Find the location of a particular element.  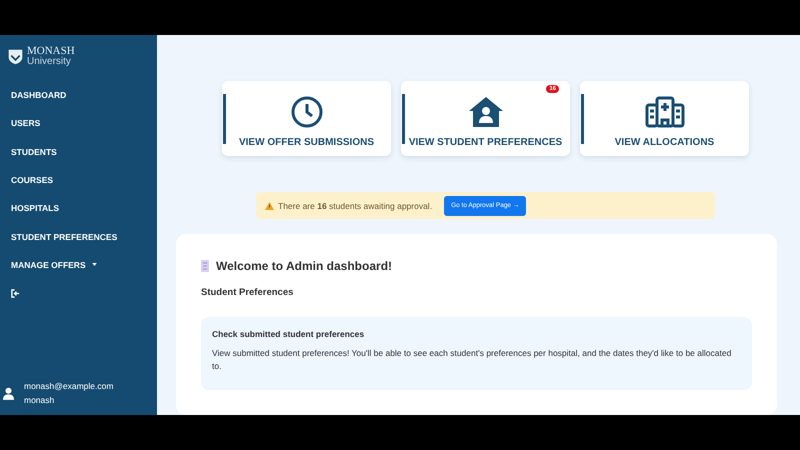

alert-message: There are 16 students awaiting approval. is located at coordinates (355, 205).